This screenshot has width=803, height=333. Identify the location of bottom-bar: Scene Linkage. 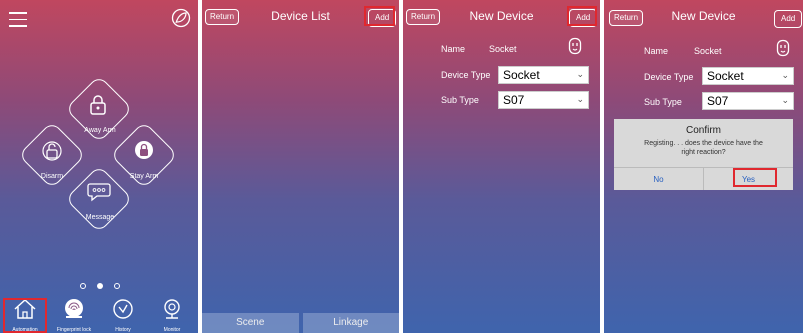
(300, 323).